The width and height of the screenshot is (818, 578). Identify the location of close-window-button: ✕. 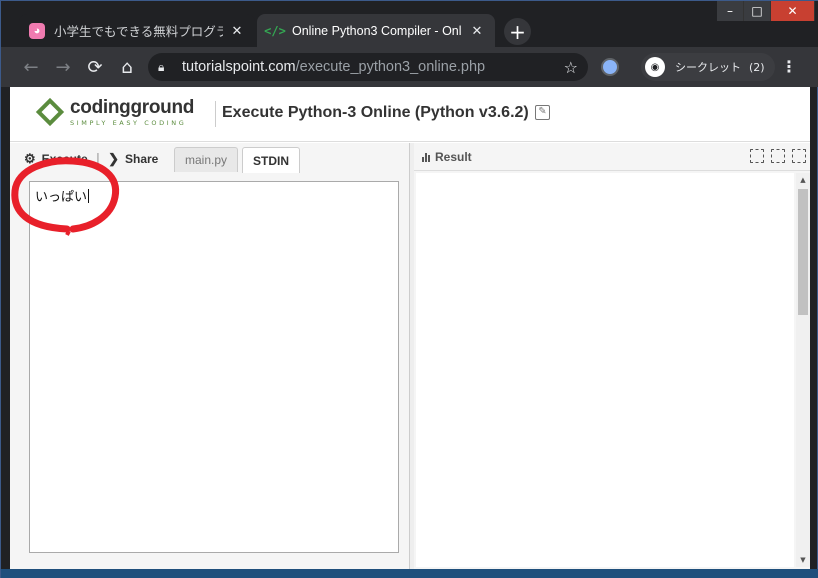
(793, 11).